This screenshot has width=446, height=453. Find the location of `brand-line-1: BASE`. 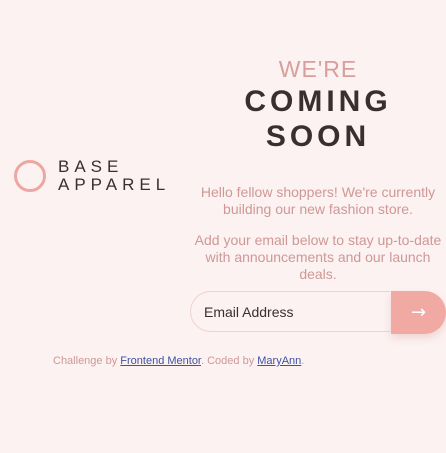

brand-line-1: BASE is located at coordinates (91, 166).